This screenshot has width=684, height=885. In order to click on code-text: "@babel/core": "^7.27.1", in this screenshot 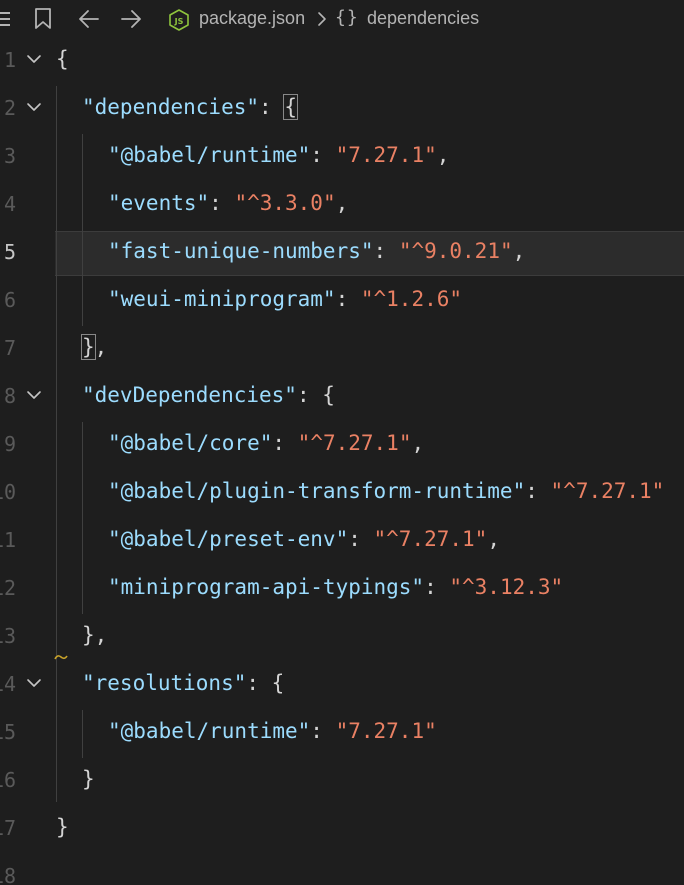, I will do `click(266, 443)`.